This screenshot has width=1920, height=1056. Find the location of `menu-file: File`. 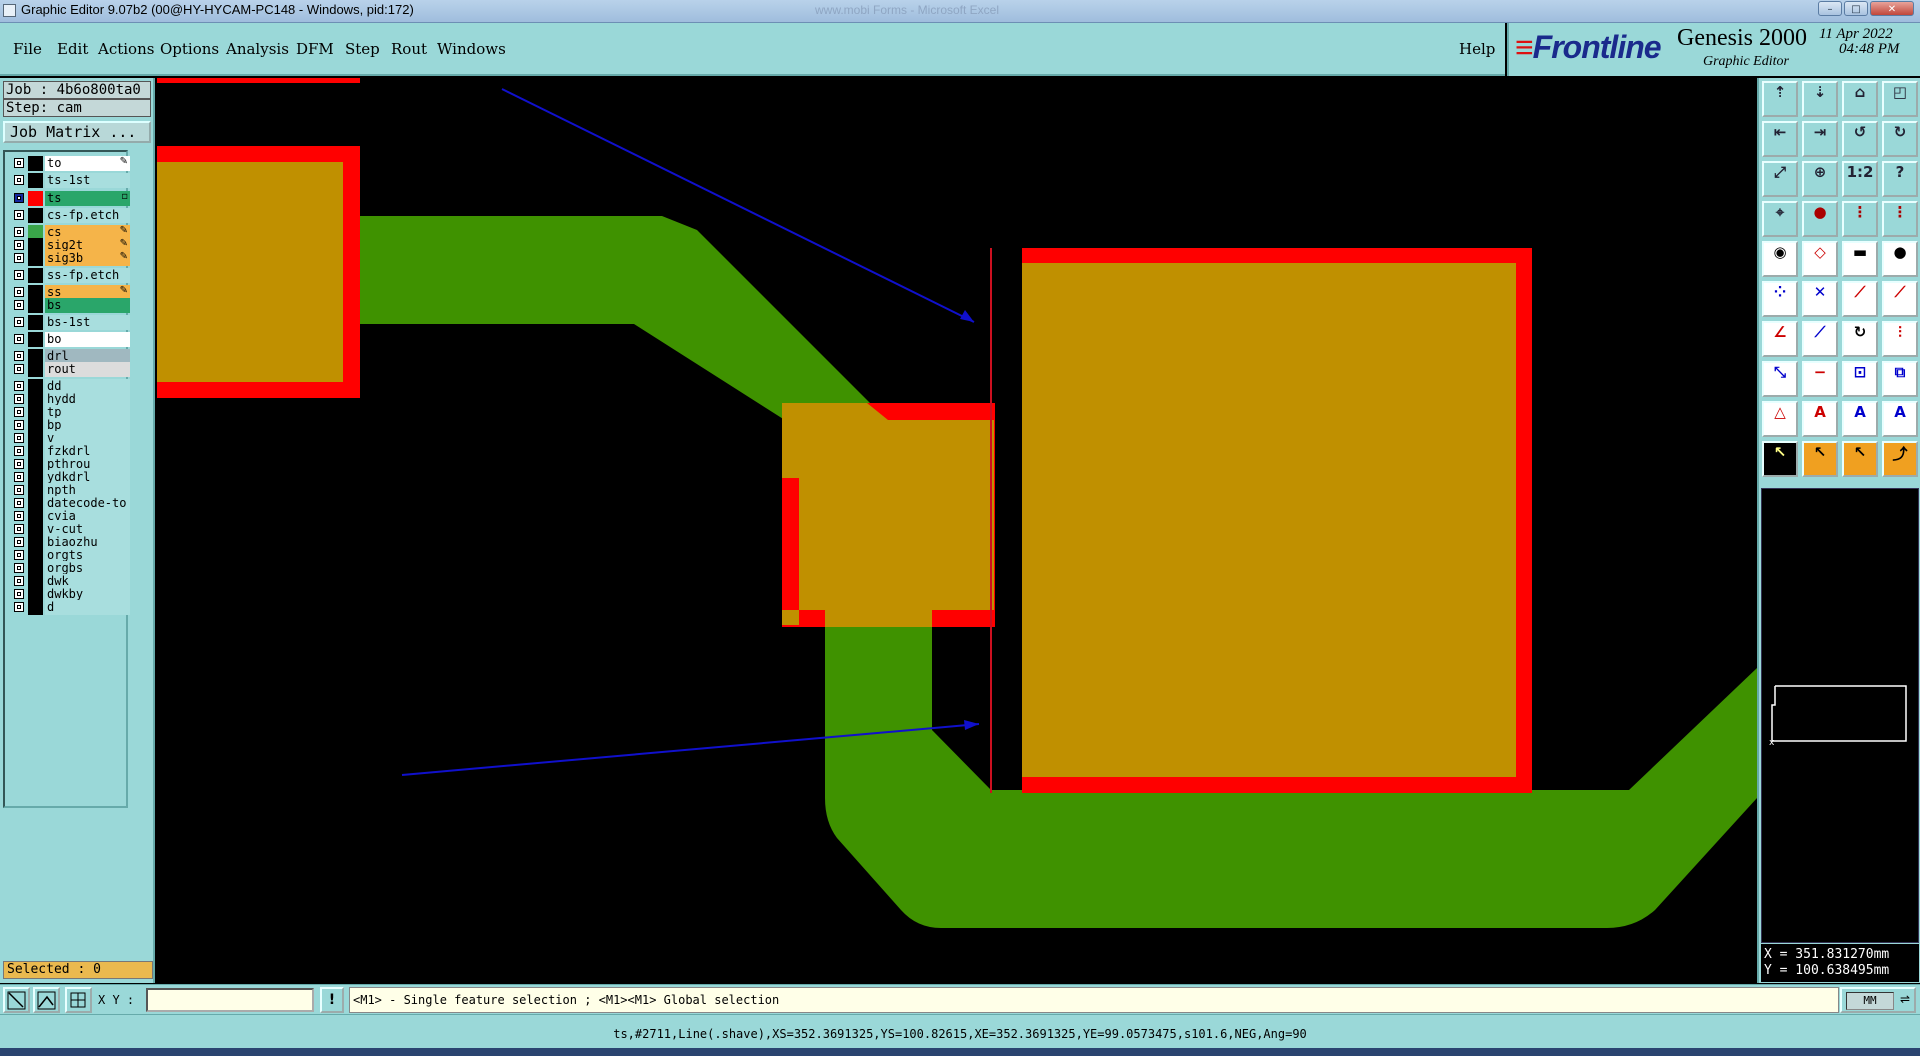

menu-file: File is located at coordinates (27, 49).